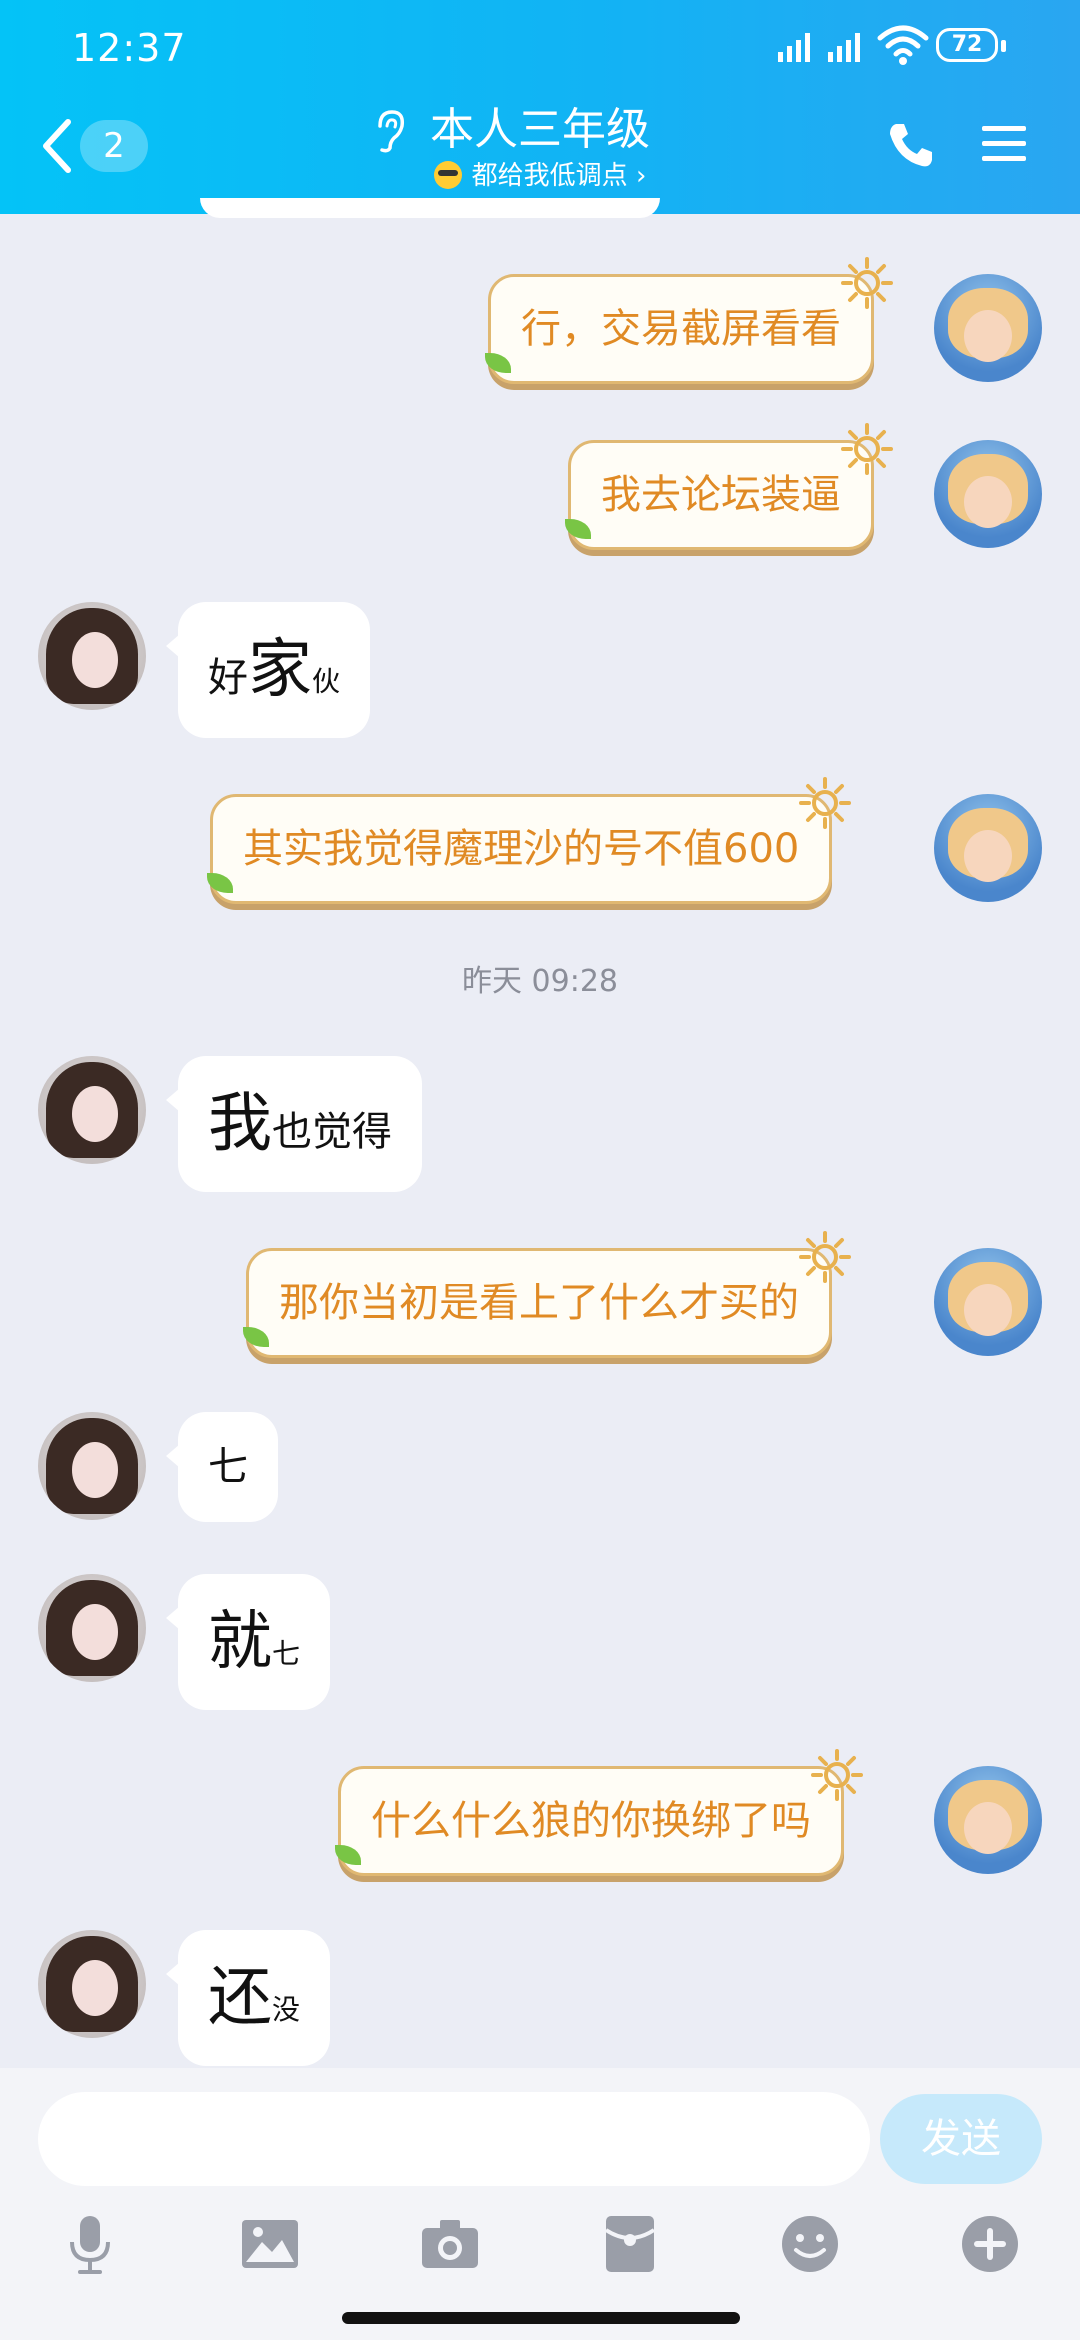 The height and width of the screenshot is (2340, 1080). I want to click on phone-icon, so click(911, 145).